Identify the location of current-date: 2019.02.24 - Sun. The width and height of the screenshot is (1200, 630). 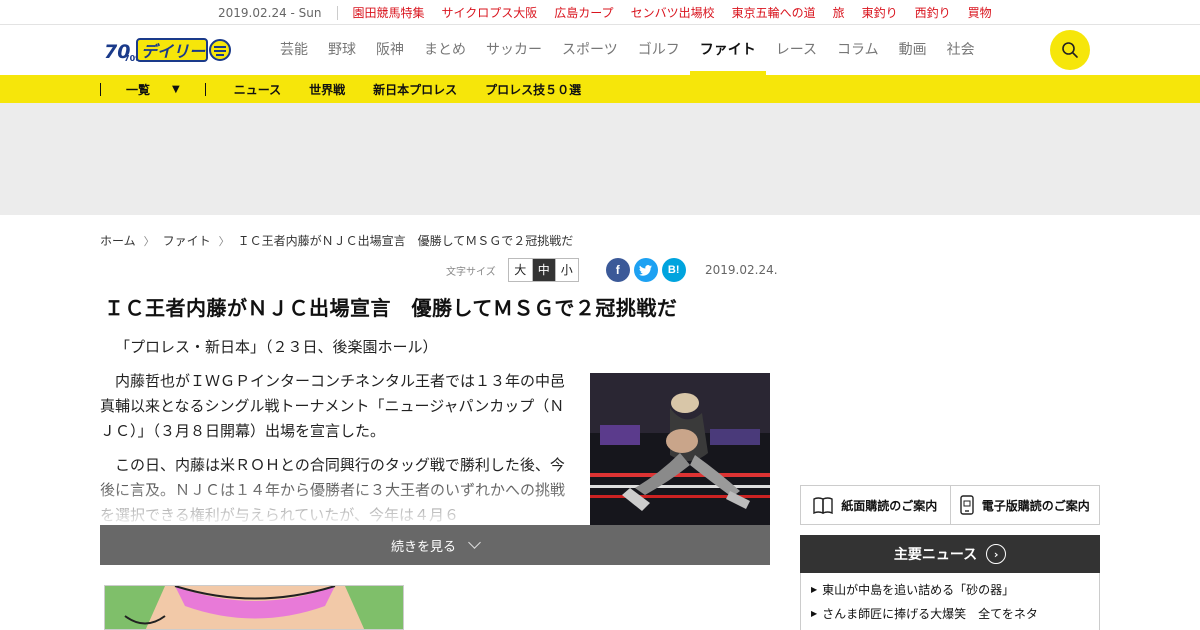
(278, 12).